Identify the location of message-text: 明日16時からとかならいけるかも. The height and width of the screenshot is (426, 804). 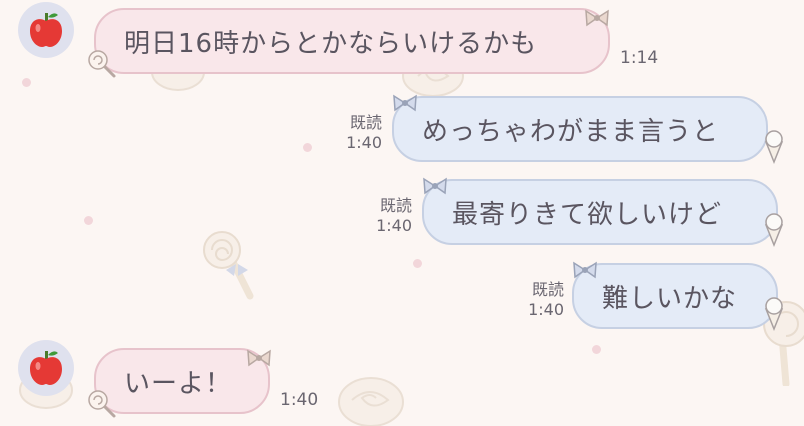
(331, 43).